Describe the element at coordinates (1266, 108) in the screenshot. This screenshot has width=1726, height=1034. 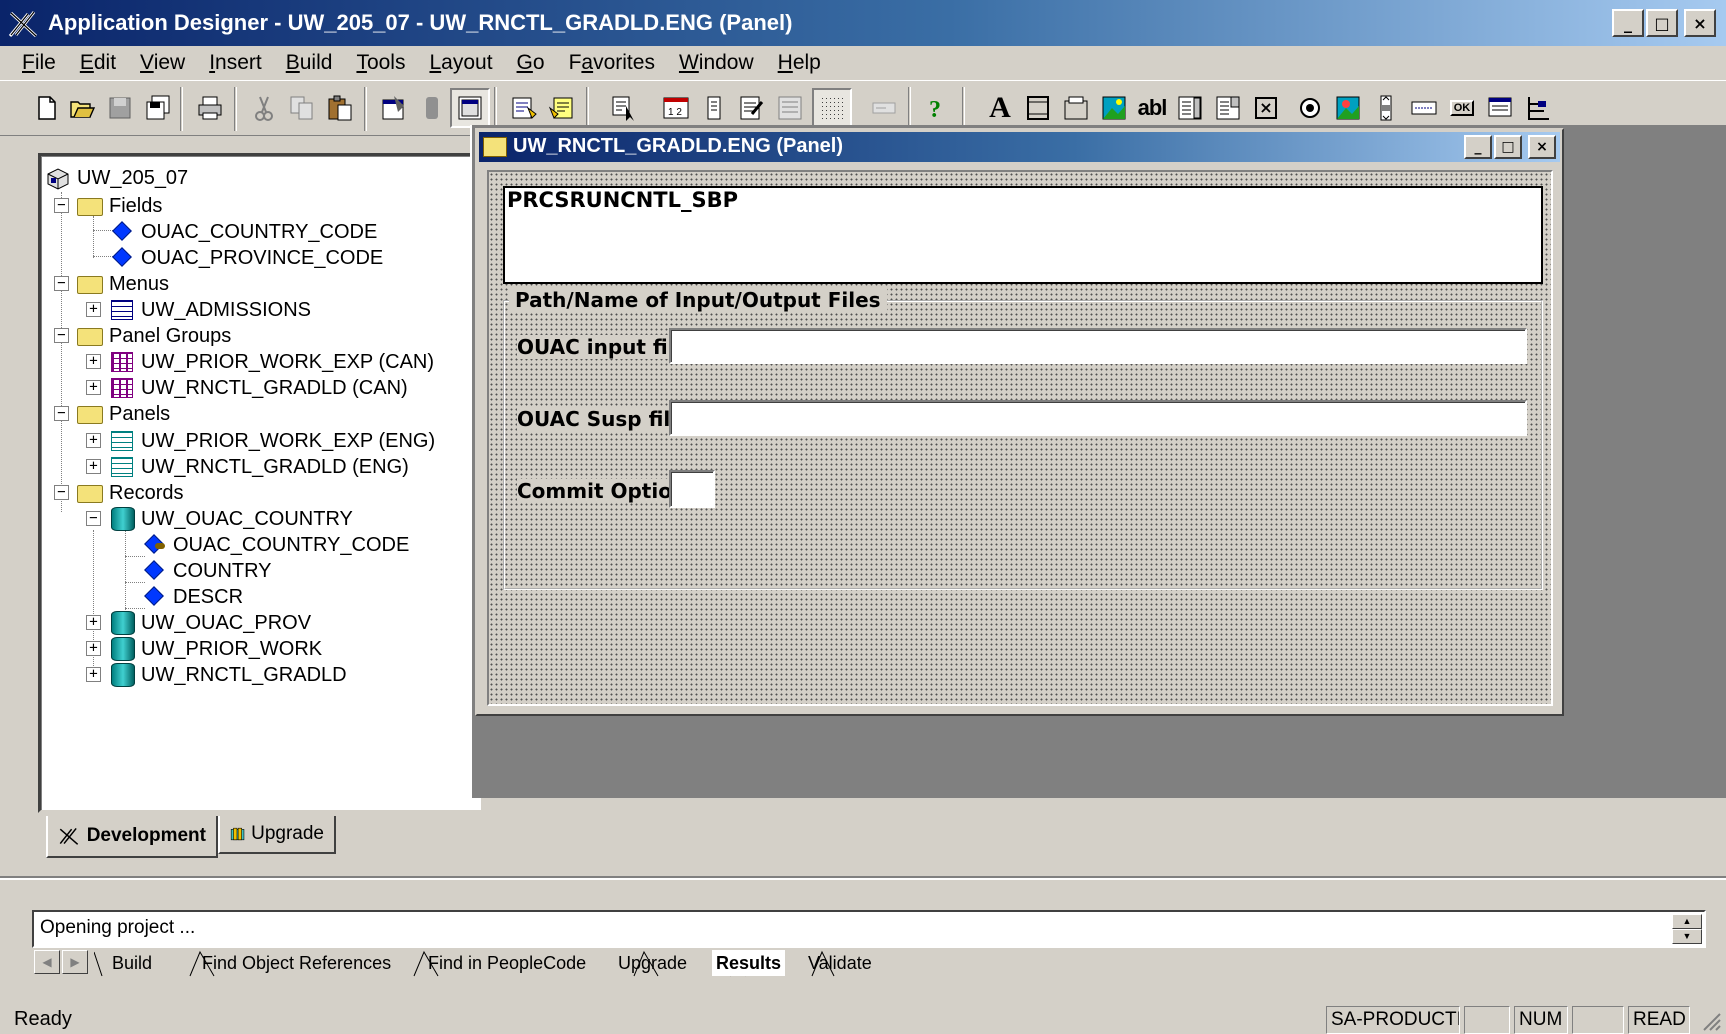
I see `checkbox-tool-button: ×` at that location.